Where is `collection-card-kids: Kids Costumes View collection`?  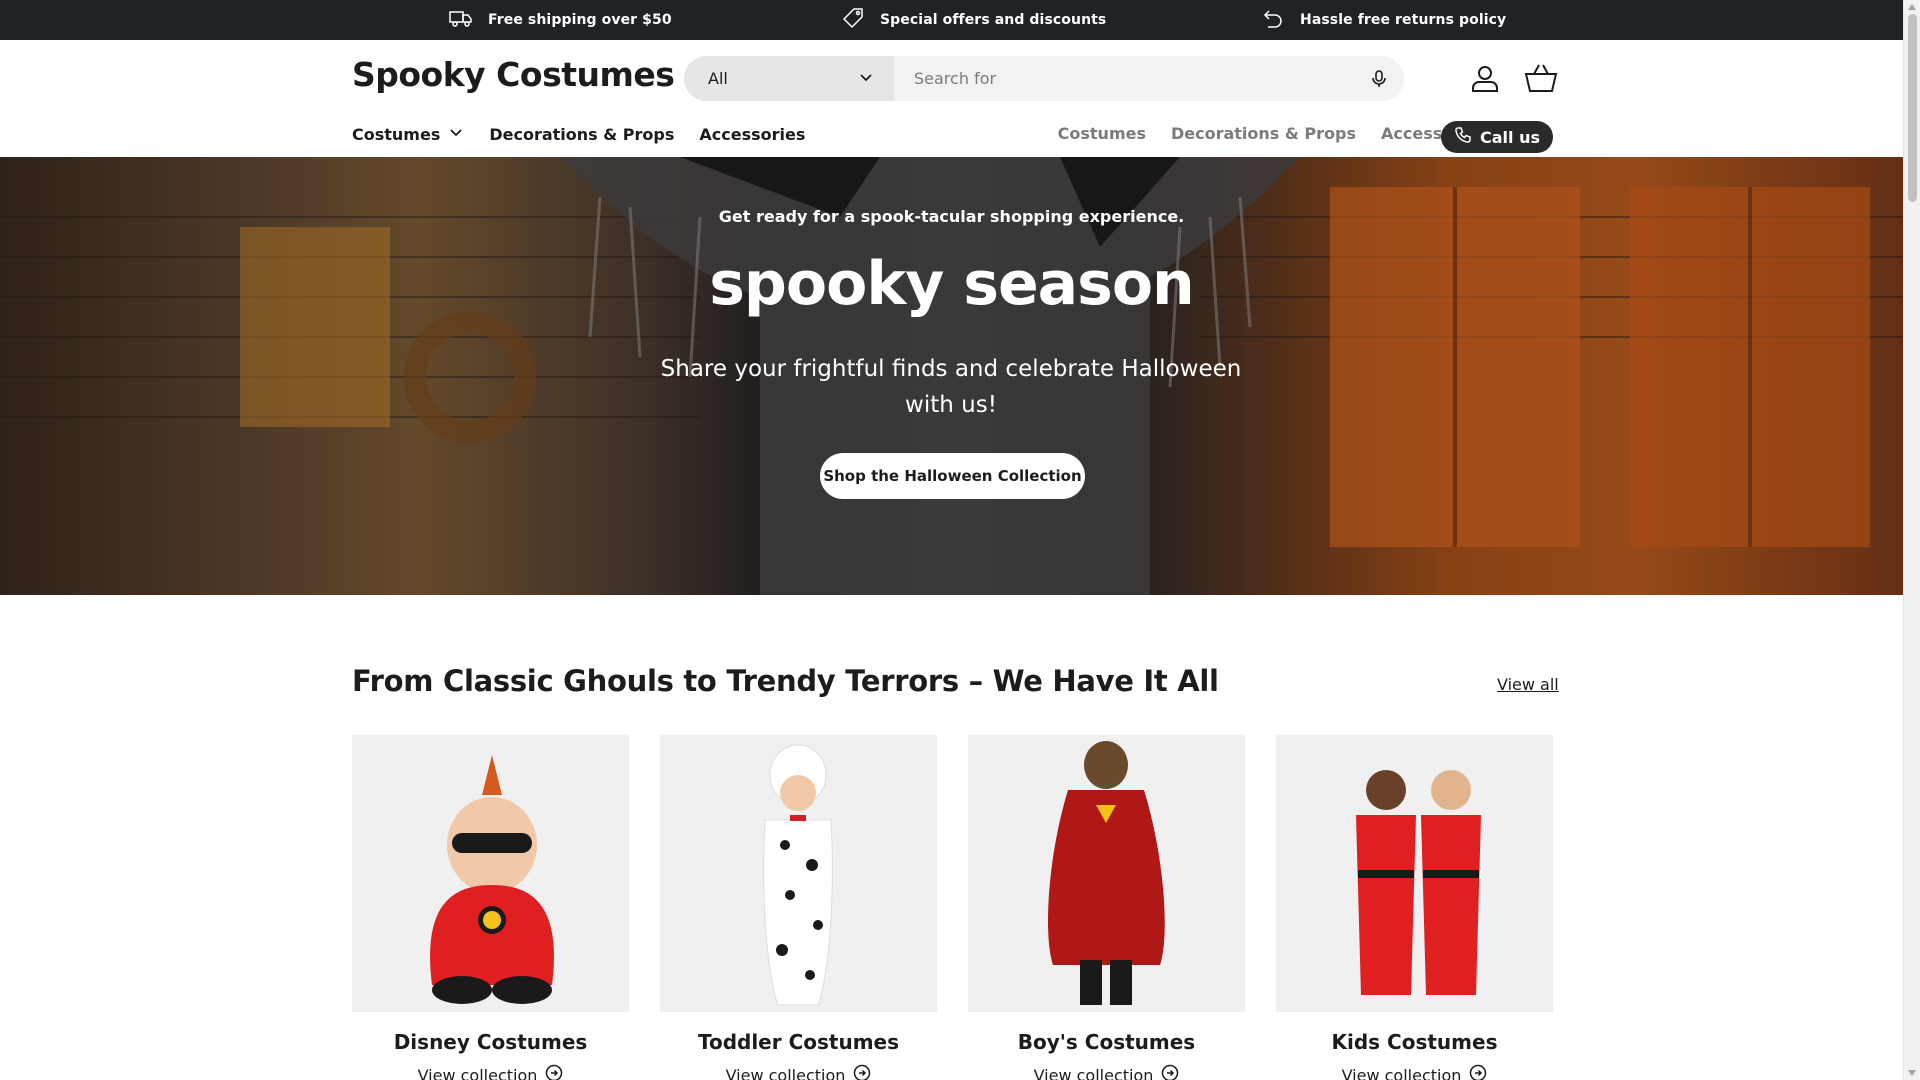 collection-card-kids: Kids Costumes View collection is located at coordinates (1414, 907).